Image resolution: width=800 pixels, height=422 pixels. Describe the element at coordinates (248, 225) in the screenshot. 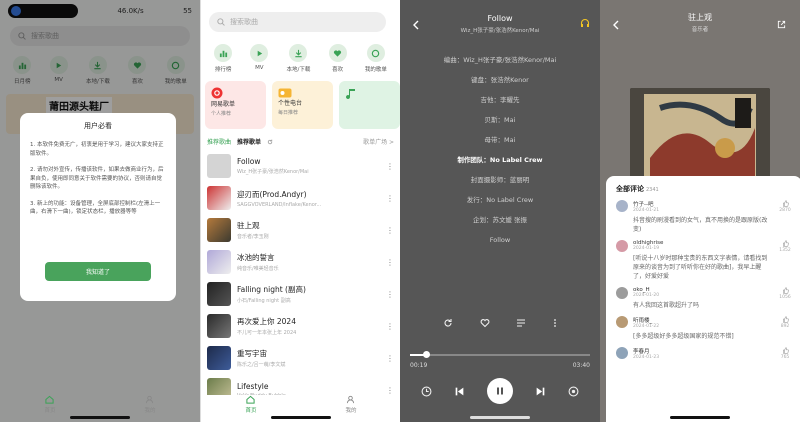

I see `song-name: 驻上观` at that location.